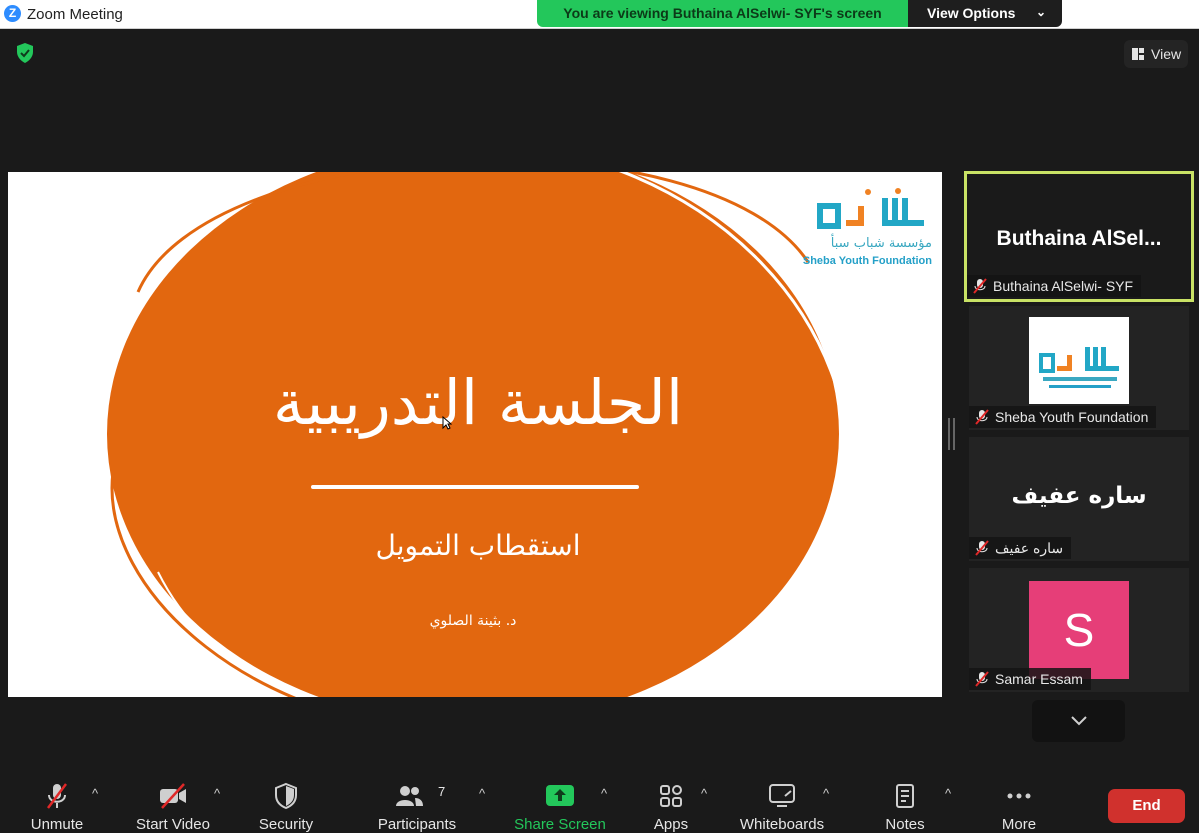 The image size is (1199, 833). Describe the element at coordinates (948, 793) in the screenshot. I see `notes-options-caret-icon: ^` at that location.